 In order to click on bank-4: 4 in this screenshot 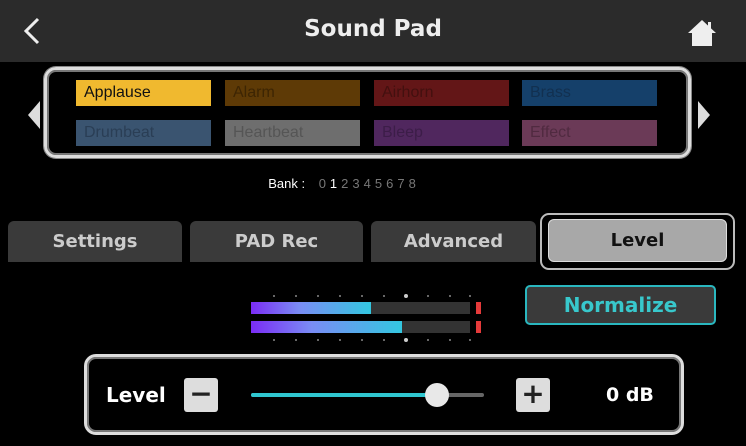, I will do `click(367, 183)`.